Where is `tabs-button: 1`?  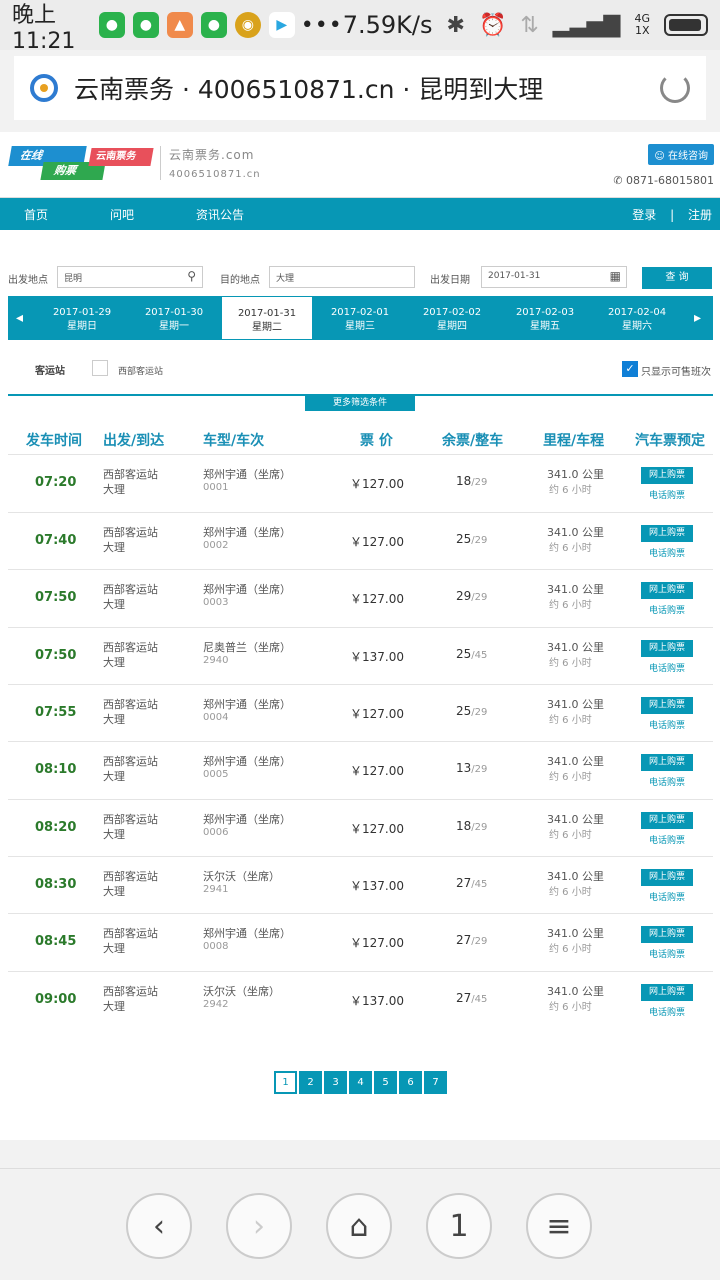
tabs-button: 1 is located at coordinates (459, 1226).